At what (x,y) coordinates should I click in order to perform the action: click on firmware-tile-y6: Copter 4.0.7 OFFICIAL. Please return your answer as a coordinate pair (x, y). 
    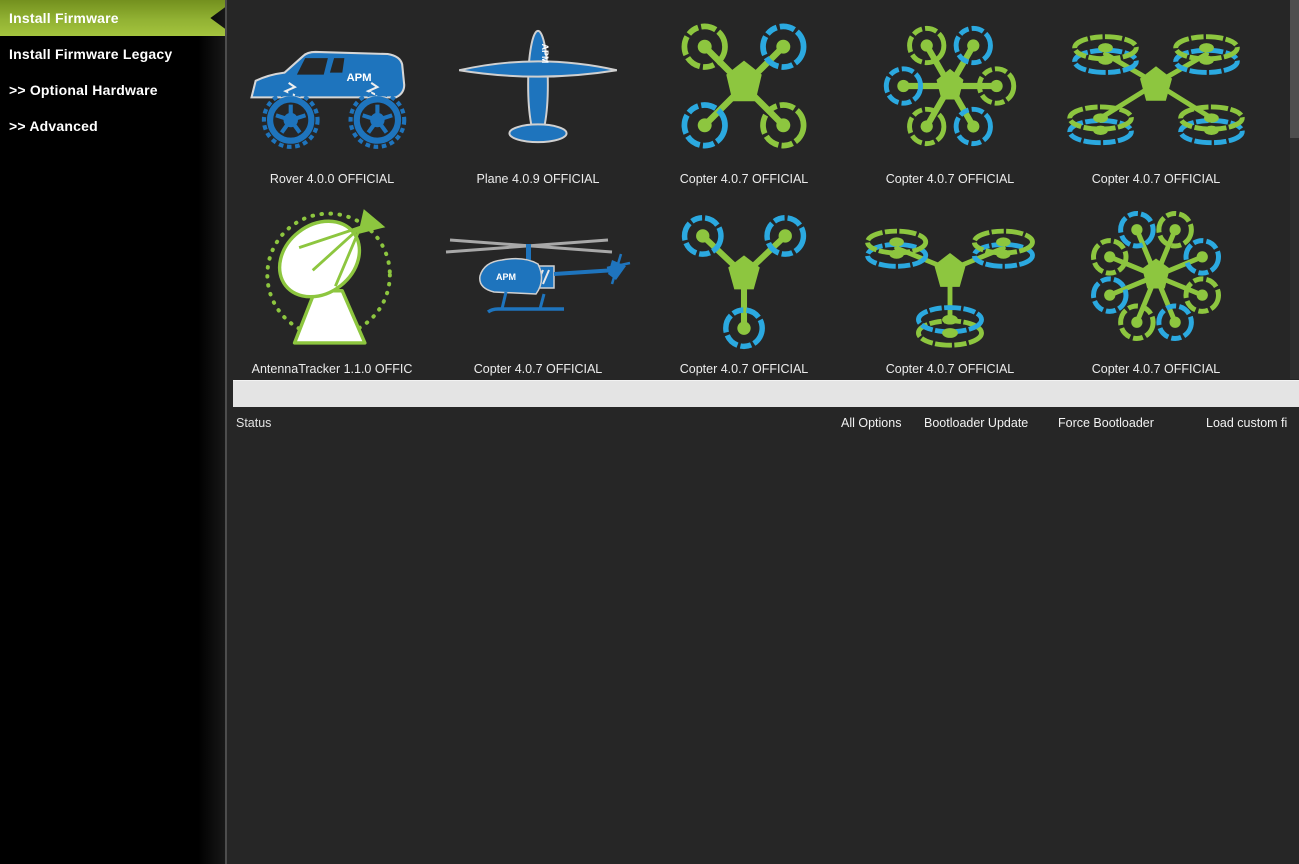
    Looking at the image, I should click on (950, 285).